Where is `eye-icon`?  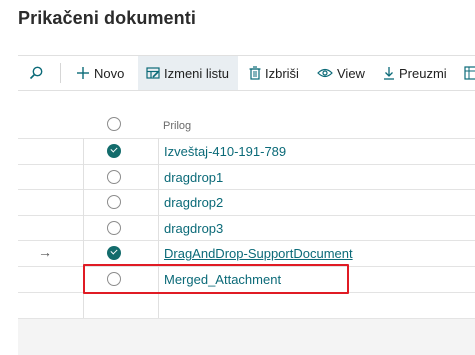 eye-icon is located at coordinates (325, 73).